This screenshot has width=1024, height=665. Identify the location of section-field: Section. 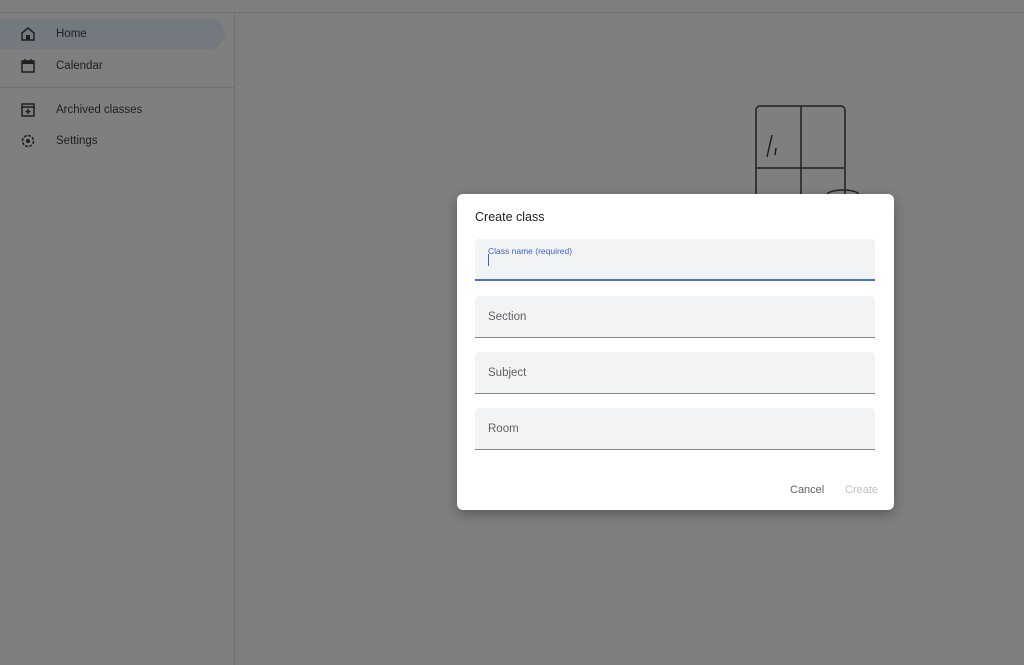
(675, 317).